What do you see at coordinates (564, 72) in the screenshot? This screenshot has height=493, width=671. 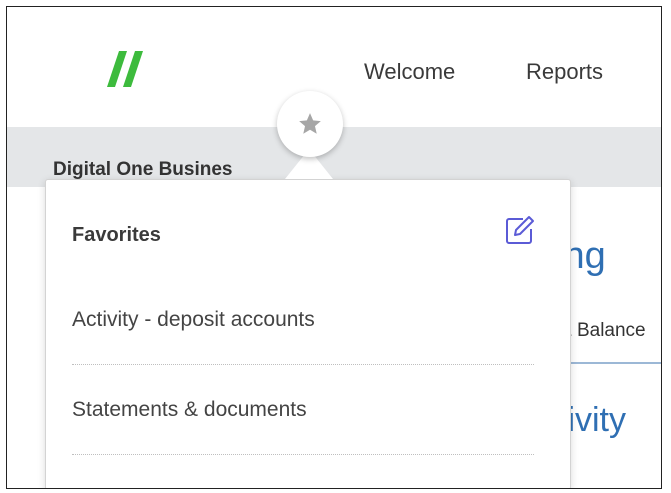 I see `nav-reports: Reports` at bounding box center [564, 72].